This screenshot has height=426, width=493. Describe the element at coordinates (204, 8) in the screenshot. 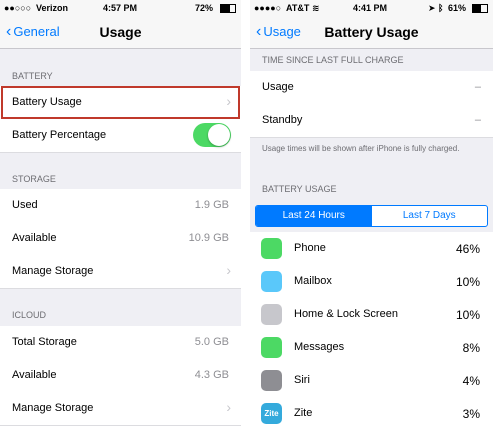

I see `battery-percent: 72%` at that location.